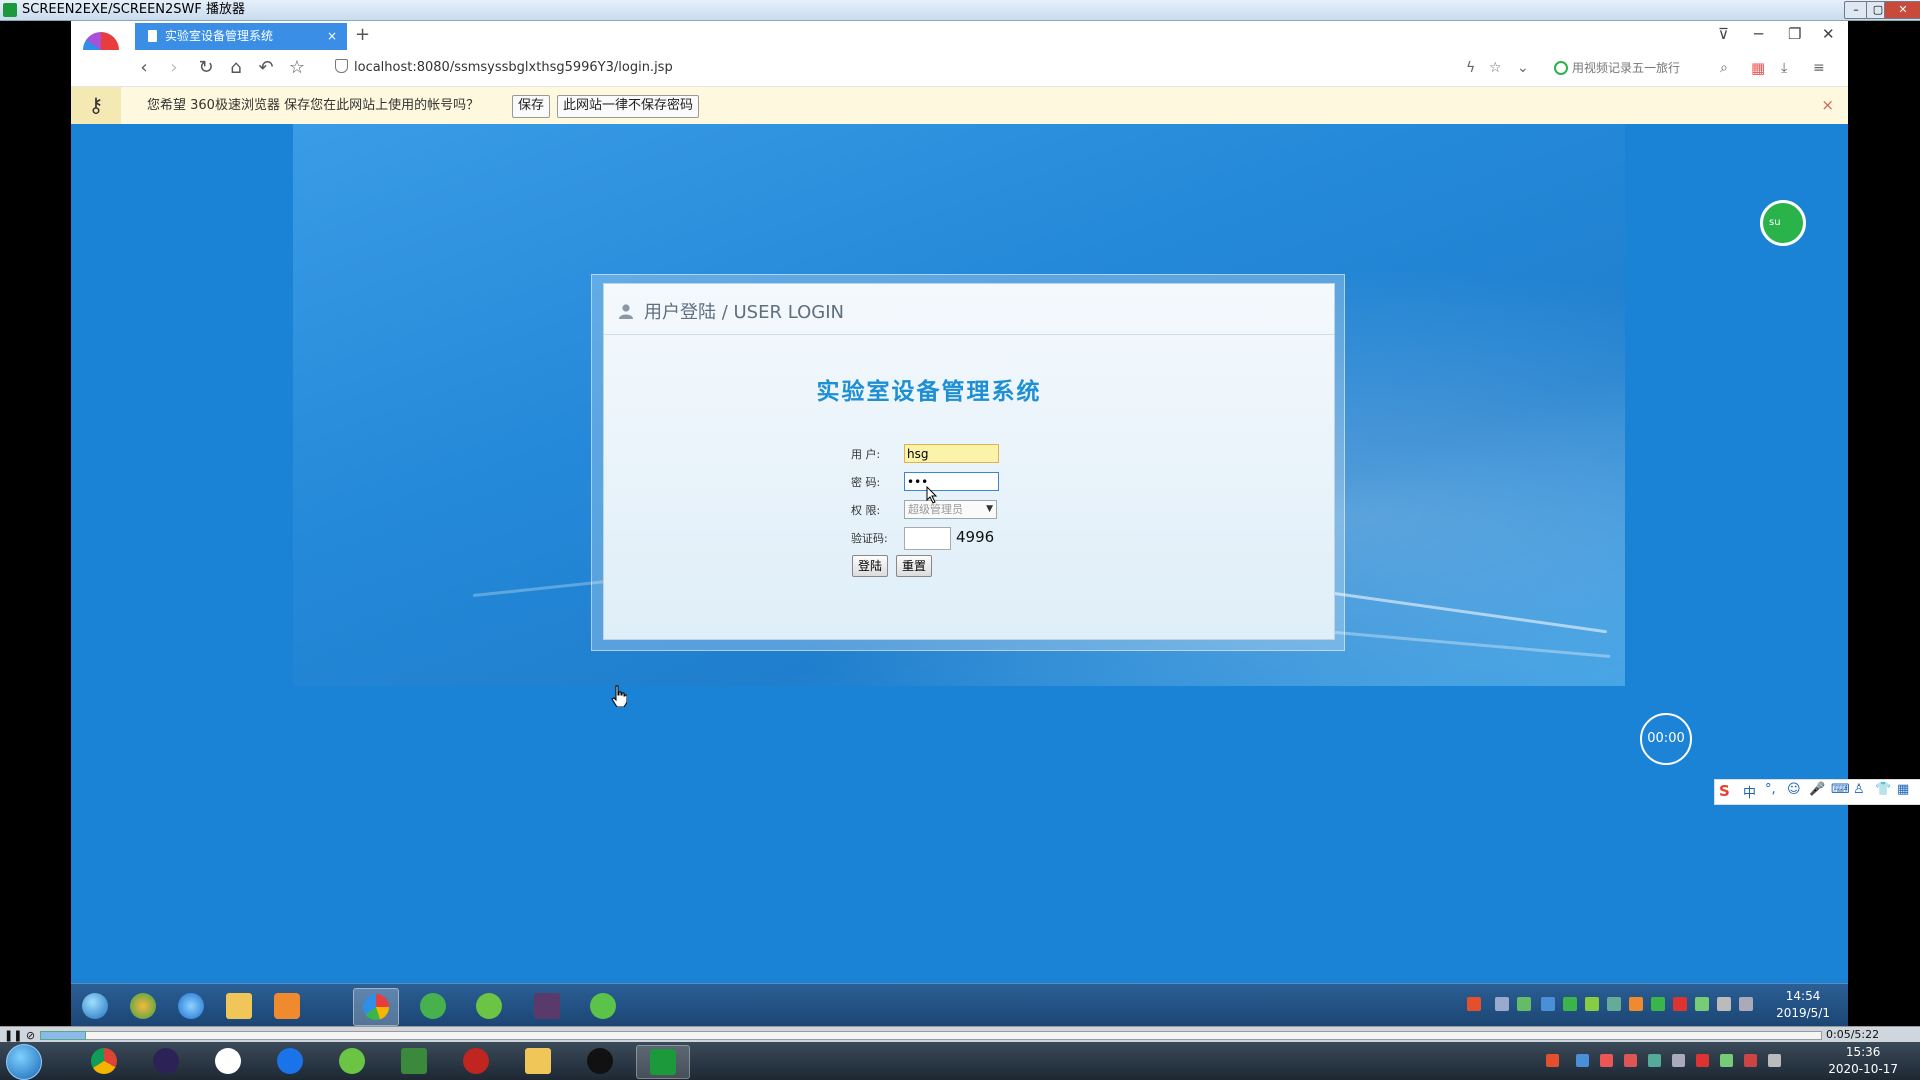  What do you see at coordinates (35, 523) in the screenshot?
I see `left-letterbox` at bounding box center [35, 523].